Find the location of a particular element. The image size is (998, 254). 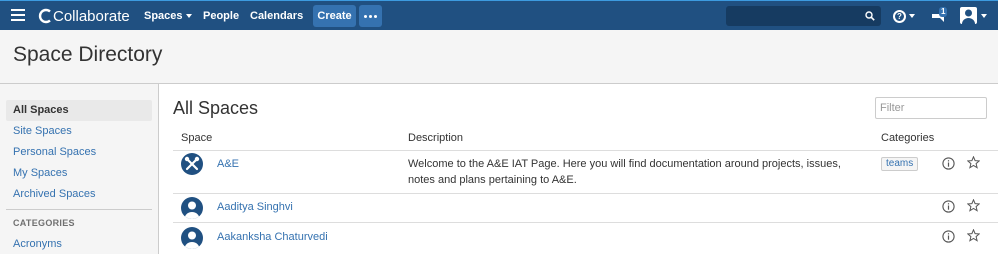

column-header-description: Description is located at coordinates (436, 138).